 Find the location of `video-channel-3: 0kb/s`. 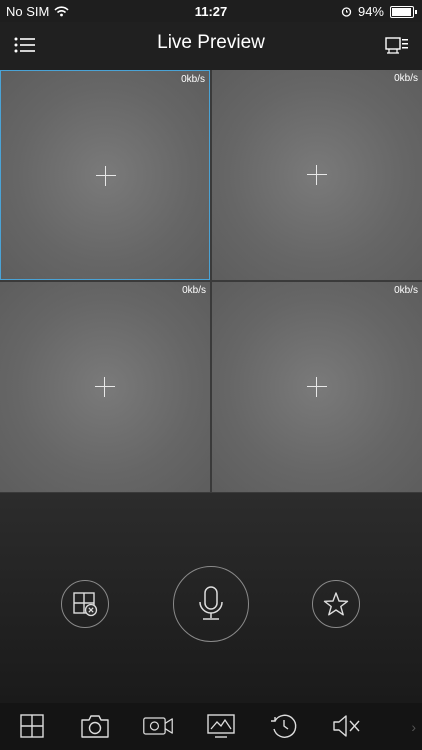

video-channel-3: 0kb/s is located at coordinates (105, 387).